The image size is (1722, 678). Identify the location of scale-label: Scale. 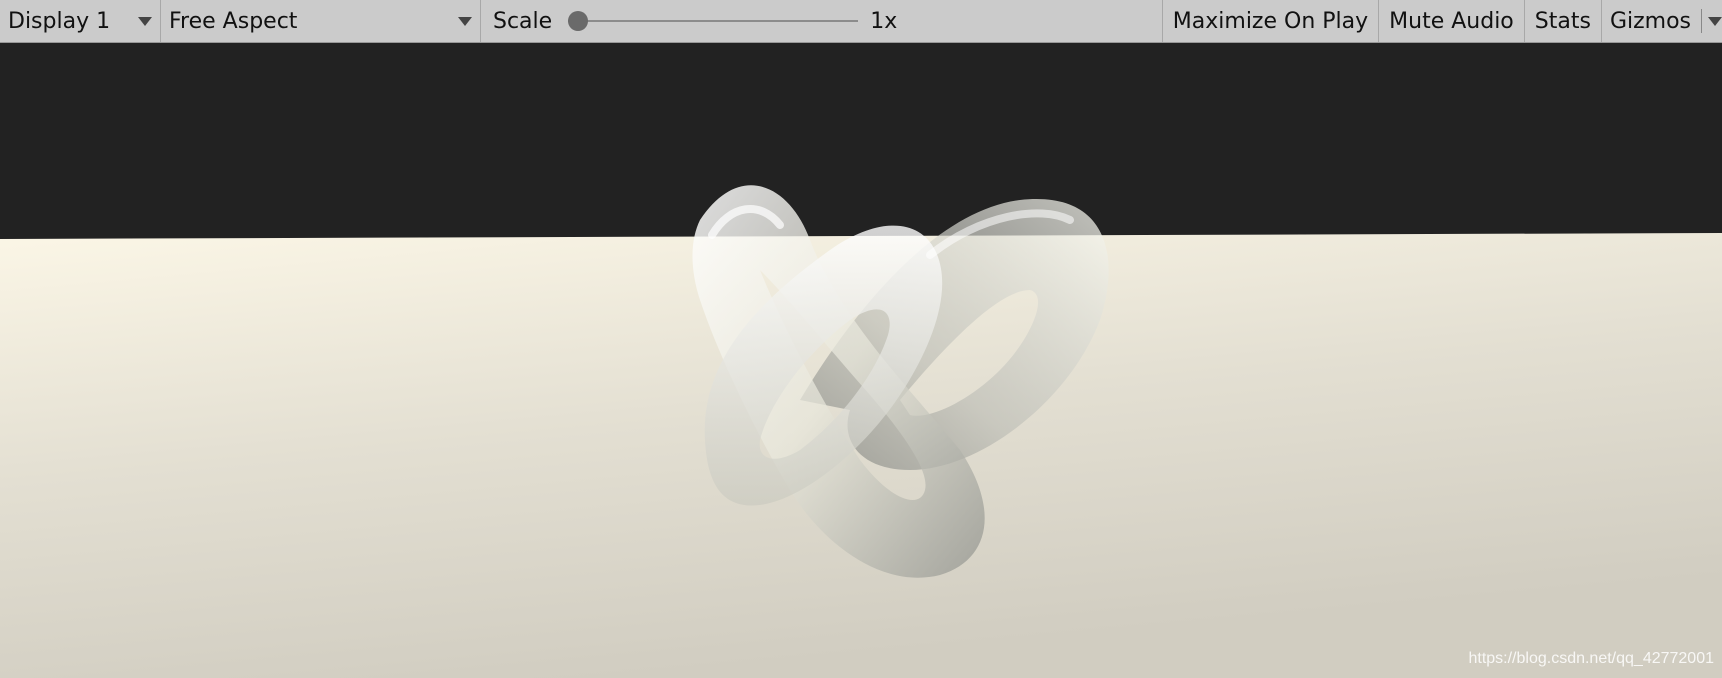
(523, 21).